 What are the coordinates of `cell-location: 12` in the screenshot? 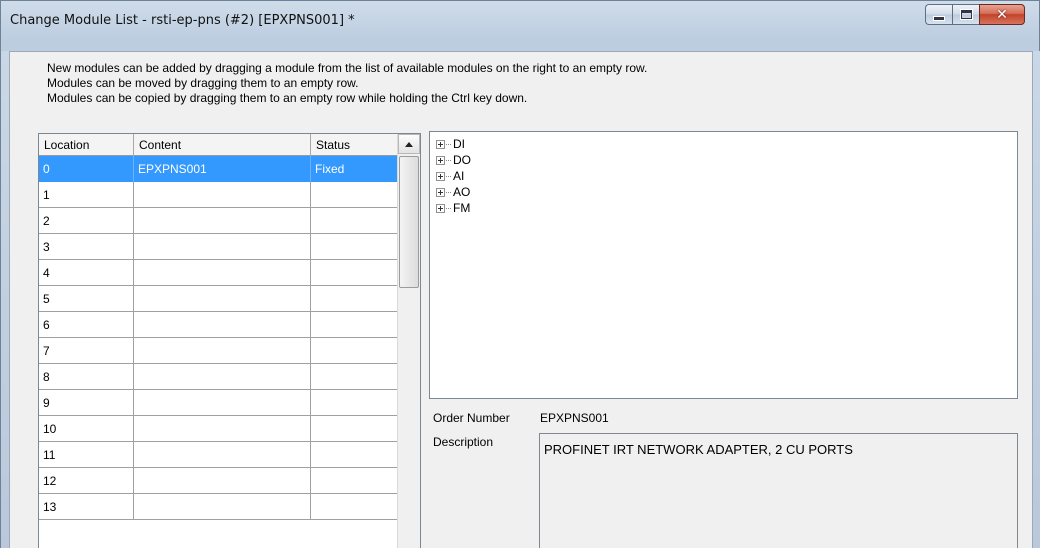 It's located at (86, 481).